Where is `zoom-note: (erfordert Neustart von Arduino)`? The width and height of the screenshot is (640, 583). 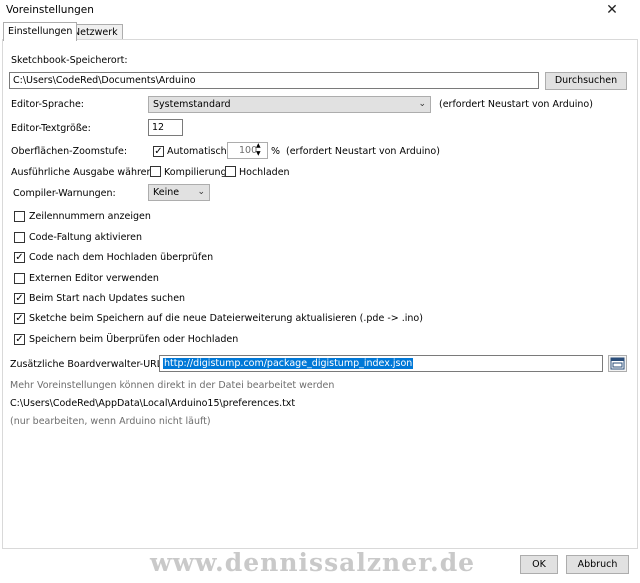 zoom-note: (erfordert Neustart von Arduino) is located at coordinates (363, 151).